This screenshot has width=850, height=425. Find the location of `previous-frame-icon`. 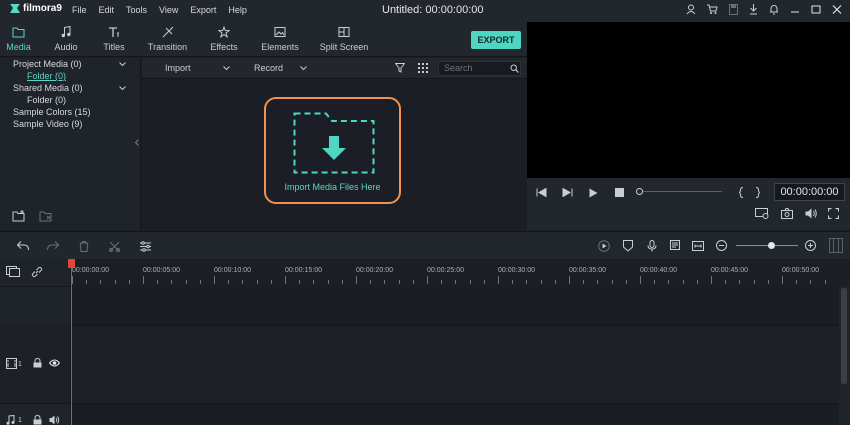

previous-frame-icon is located at coordinates (541, 192).